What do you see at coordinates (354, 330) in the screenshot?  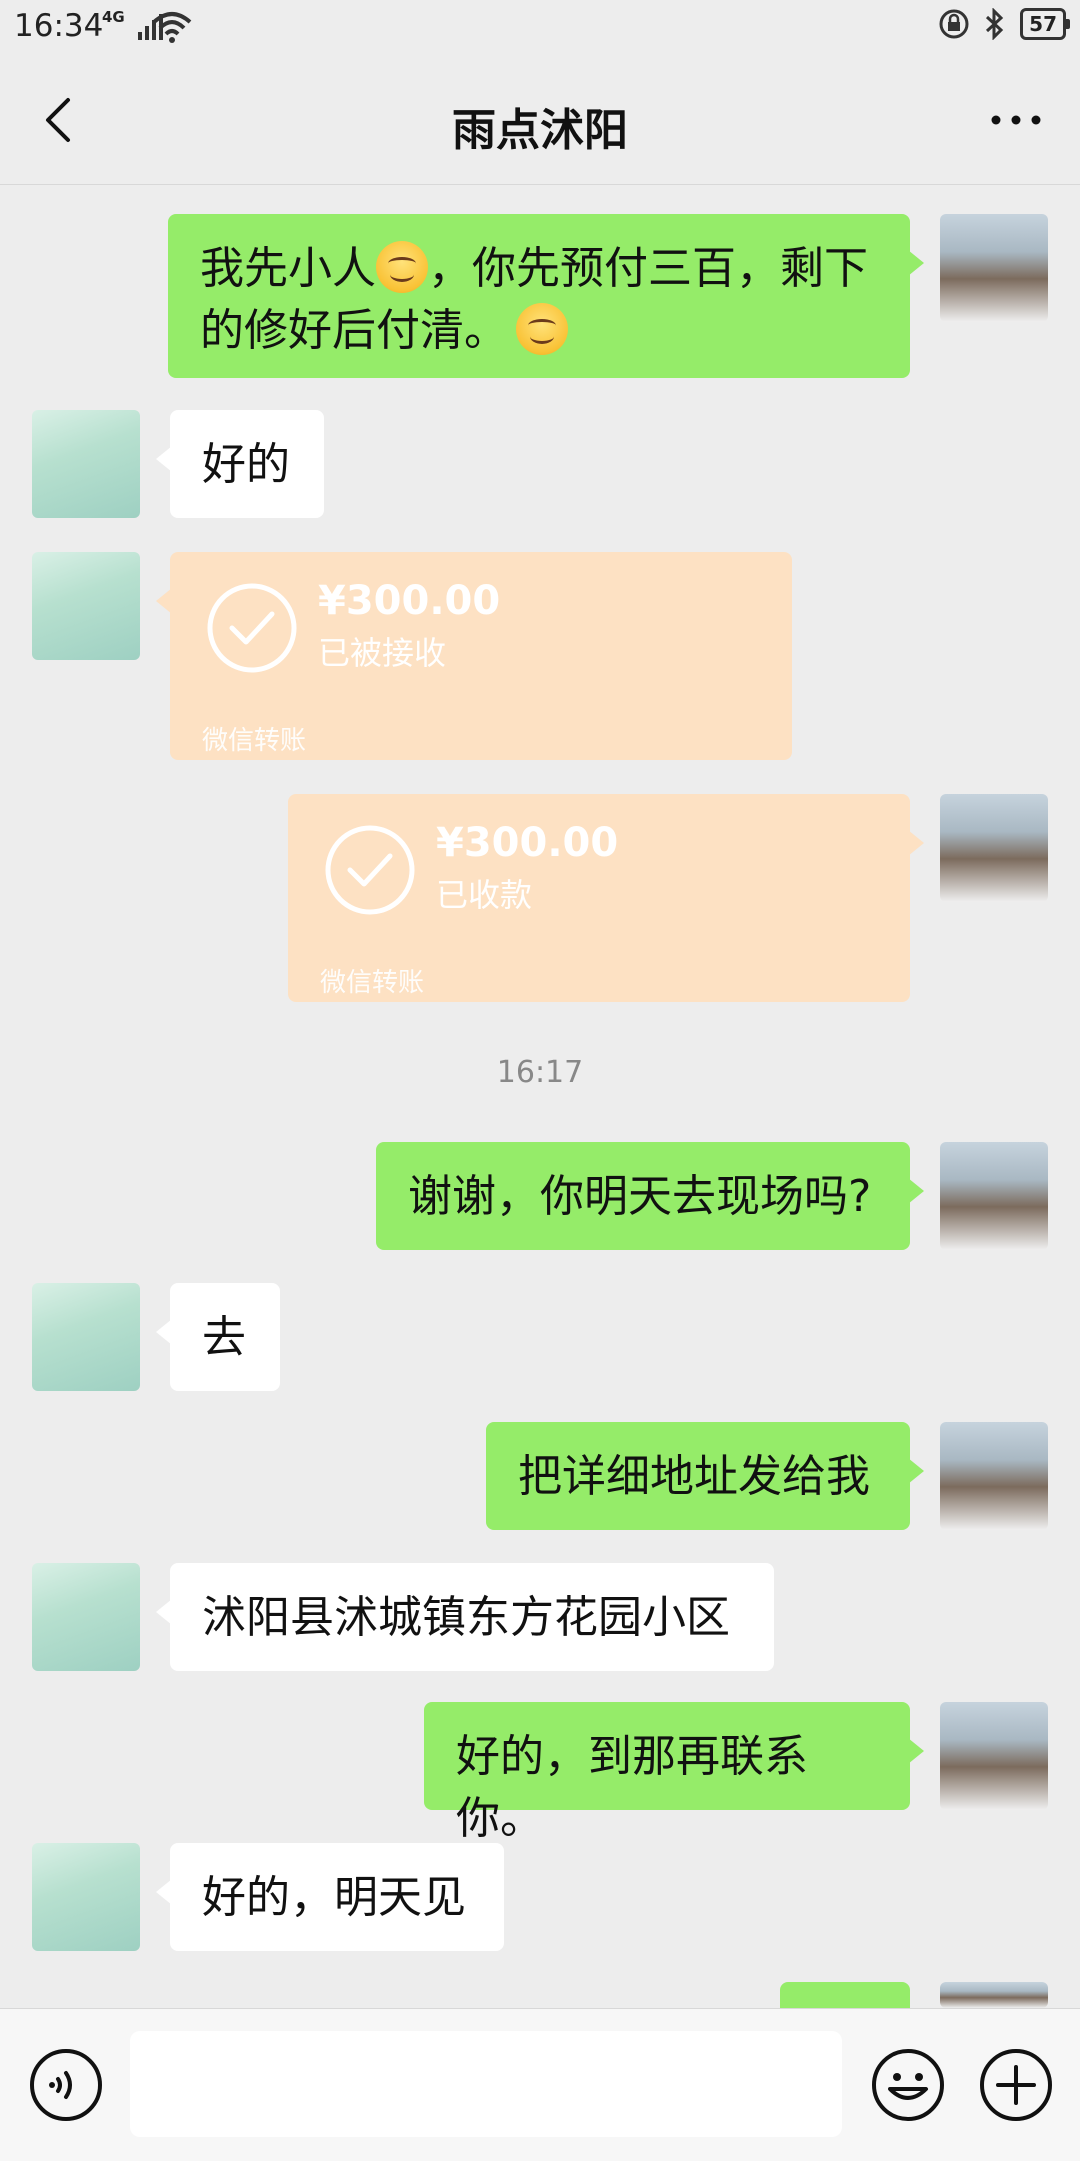 I see `message-text: 的修好后付清。` at bounding box center [354, 330].